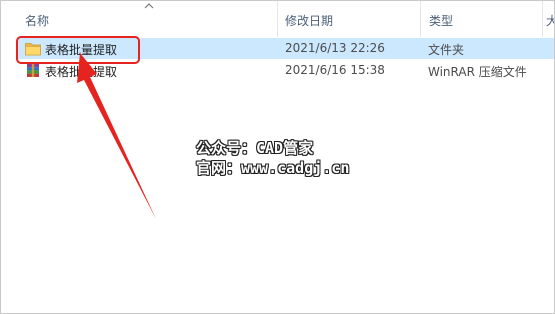 Image resolution: width=555 pixels, height=314 pixels. Describe the element at coordinates (272, 158) in the screenshot. I see `watermark-text: 公众号：CAD管家 官网：www.cadgj.cn` at that location.